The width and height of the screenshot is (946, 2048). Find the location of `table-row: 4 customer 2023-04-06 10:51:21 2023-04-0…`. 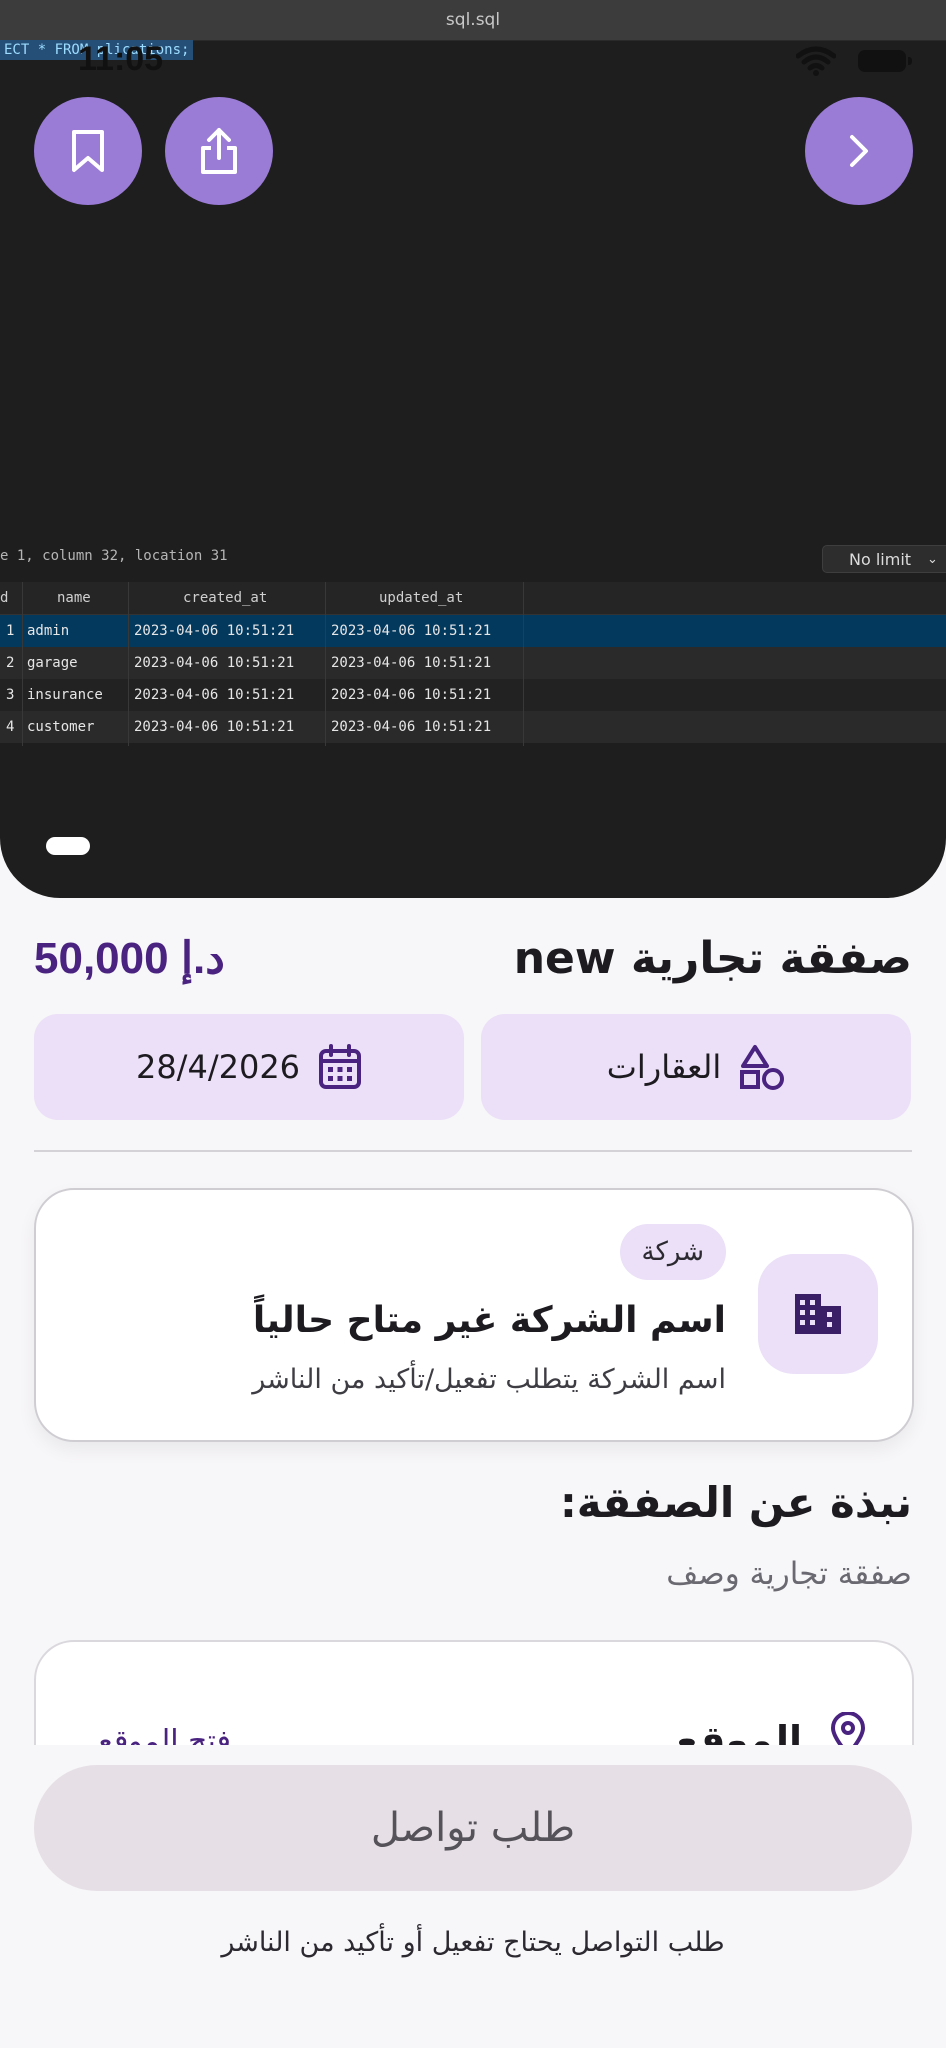

table-row: 4 customer 2023-04-06 10:51:21 2023-04-0… is located at coordinates (473, 727).